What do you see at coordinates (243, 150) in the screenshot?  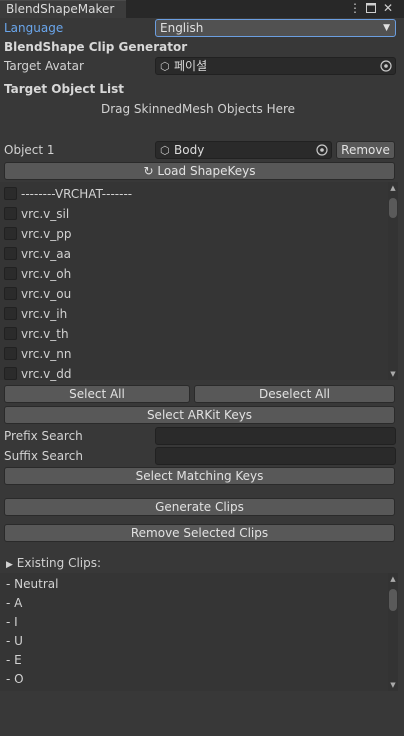 I see `object1-field: ⬡ Body` at bounding box center [243, 150].